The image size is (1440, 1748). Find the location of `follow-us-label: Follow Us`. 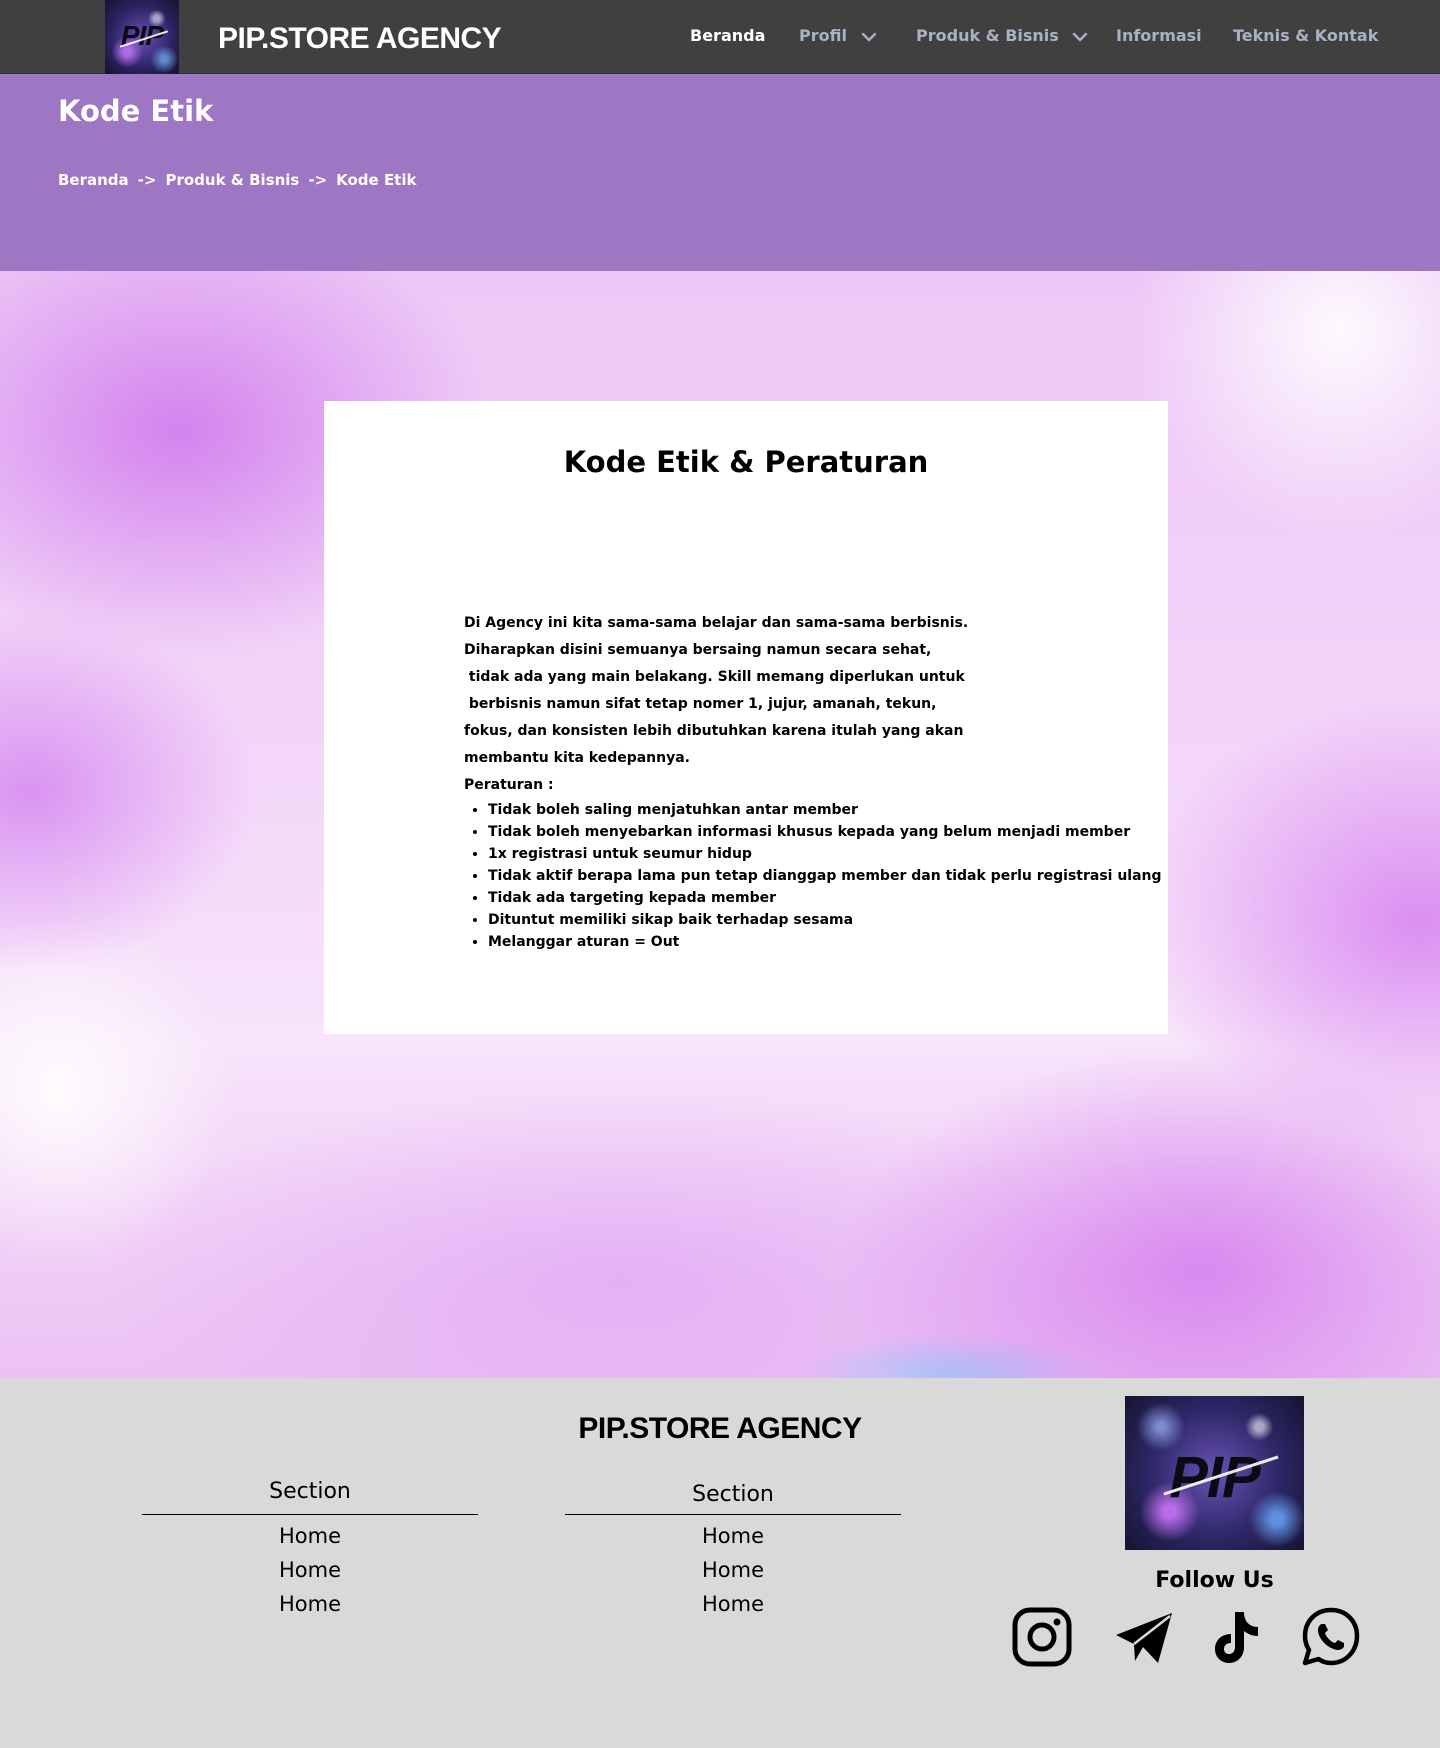

follow-us-label: Follow Us is located at coordinates (1214, 1580).